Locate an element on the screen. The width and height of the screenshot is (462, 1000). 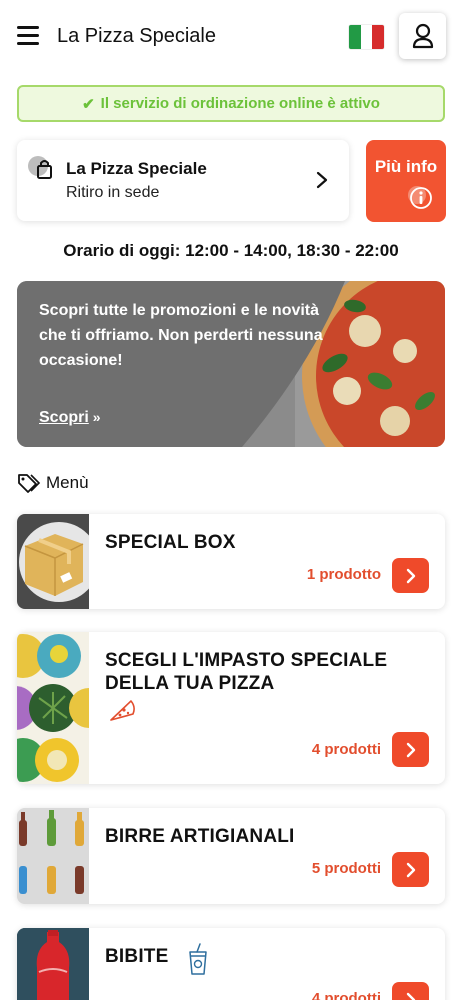
menu-heading: Menù is located at coordinates (53, 483).